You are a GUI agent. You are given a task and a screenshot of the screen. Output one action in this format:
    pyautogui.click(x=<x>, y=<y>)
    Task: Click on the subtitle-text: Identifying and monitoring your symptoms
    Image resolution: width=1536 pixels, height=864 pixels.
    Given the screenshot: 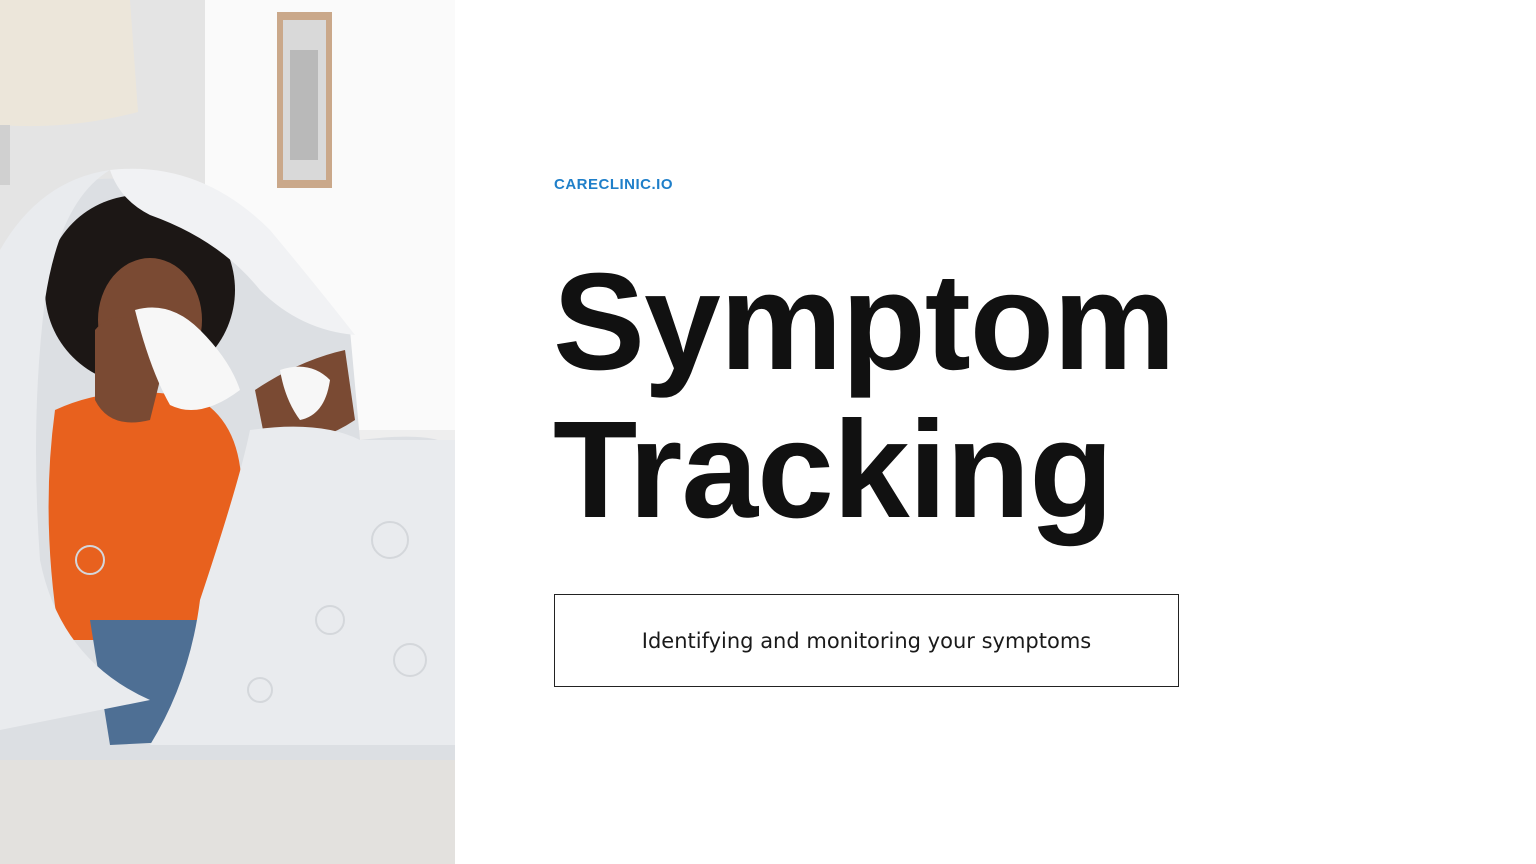 What is the action you would take?
    pyautogui.click(x=866, y=640)
    